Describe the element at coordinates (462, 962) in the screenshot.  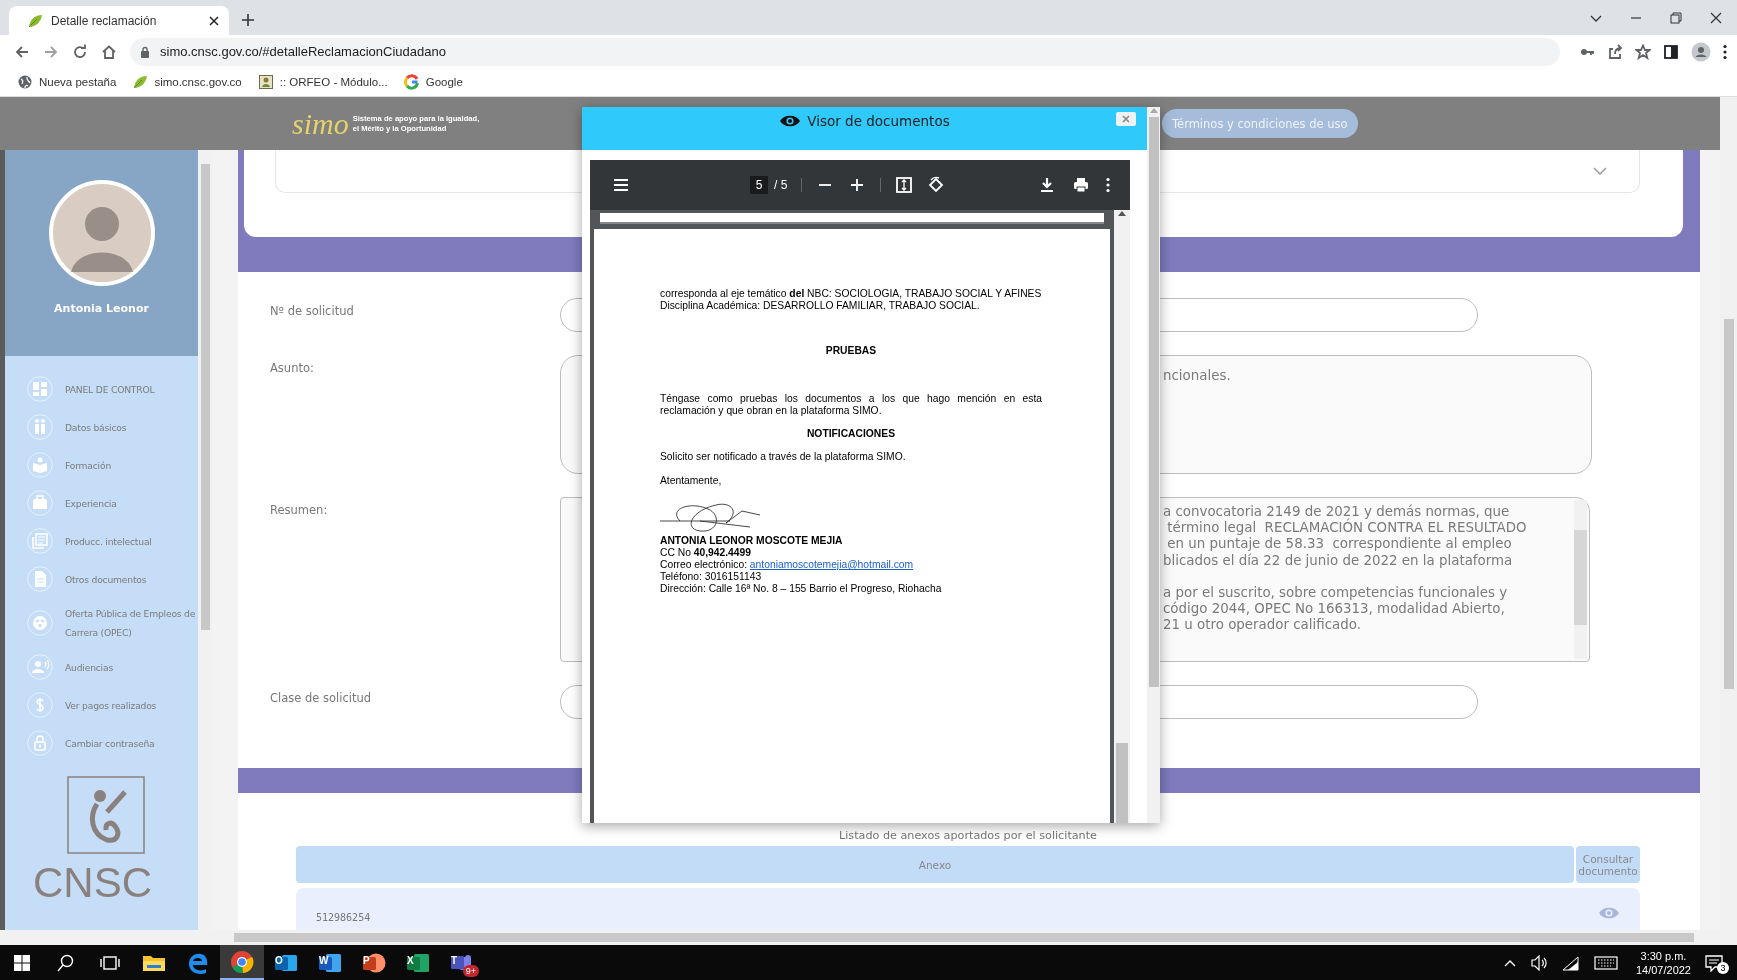
I see `taskbar-app-button: T 9+` at that location.